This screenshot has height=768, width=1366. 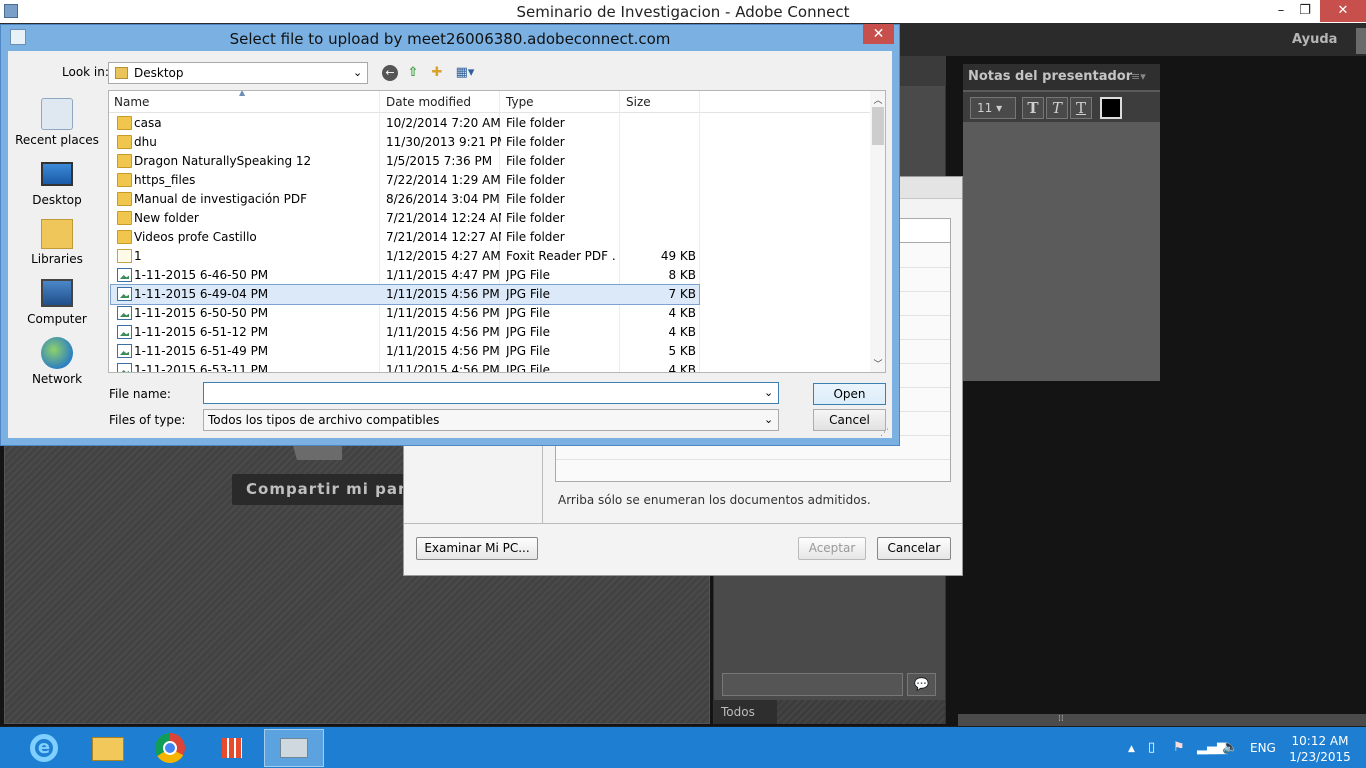 What do you see at coordinates (57, 122) in the screenshot?
I see `place-recent: Recent places` at bounding box center [57, 122].